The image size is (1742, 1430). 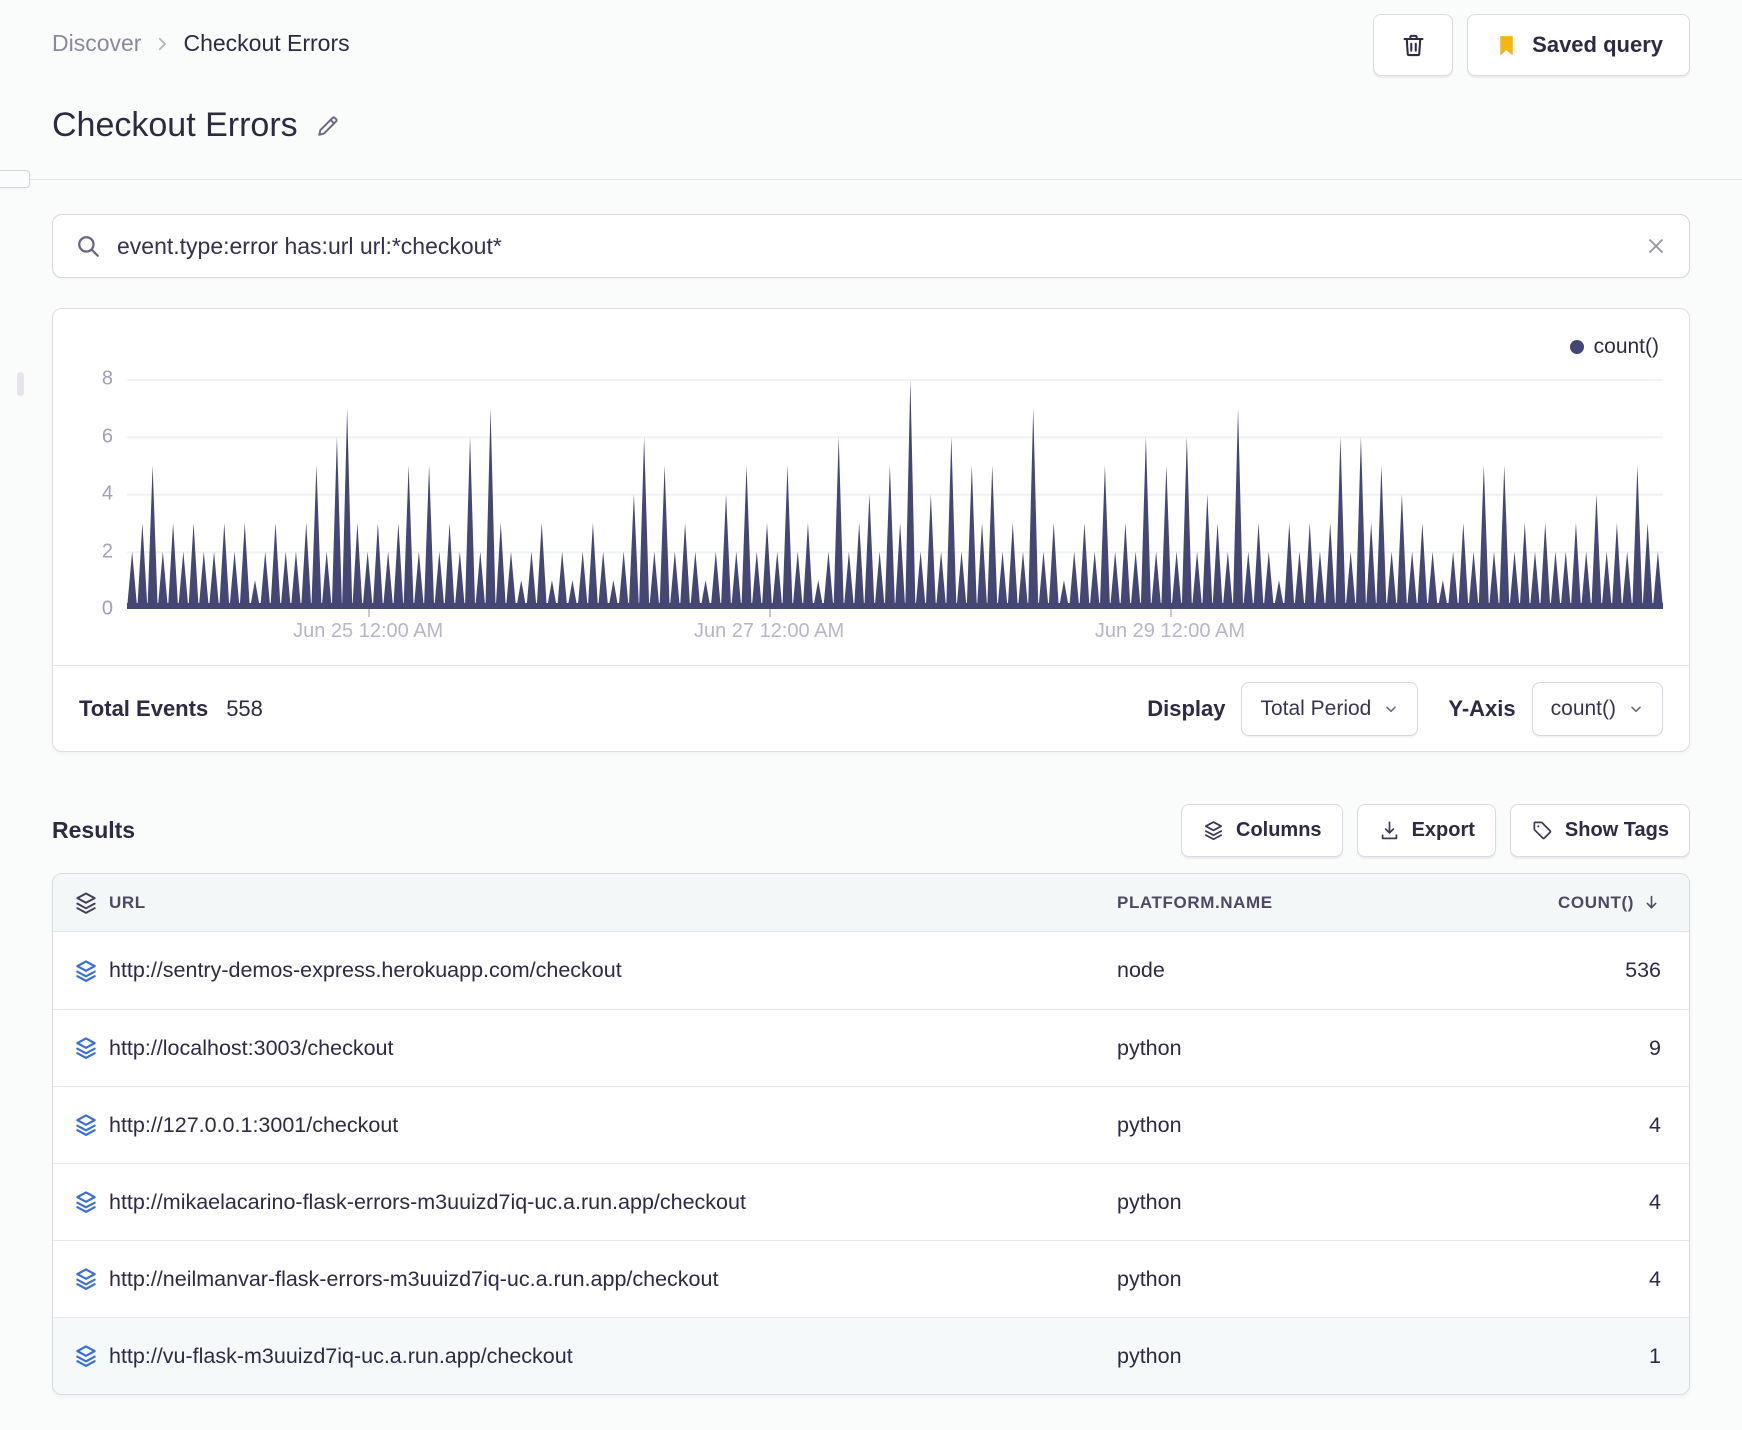 What do you see at coordinates (1616, 830) in the screenshot?
I see `show-tags-label: Show Tags` at bounding box center [1616, 830].